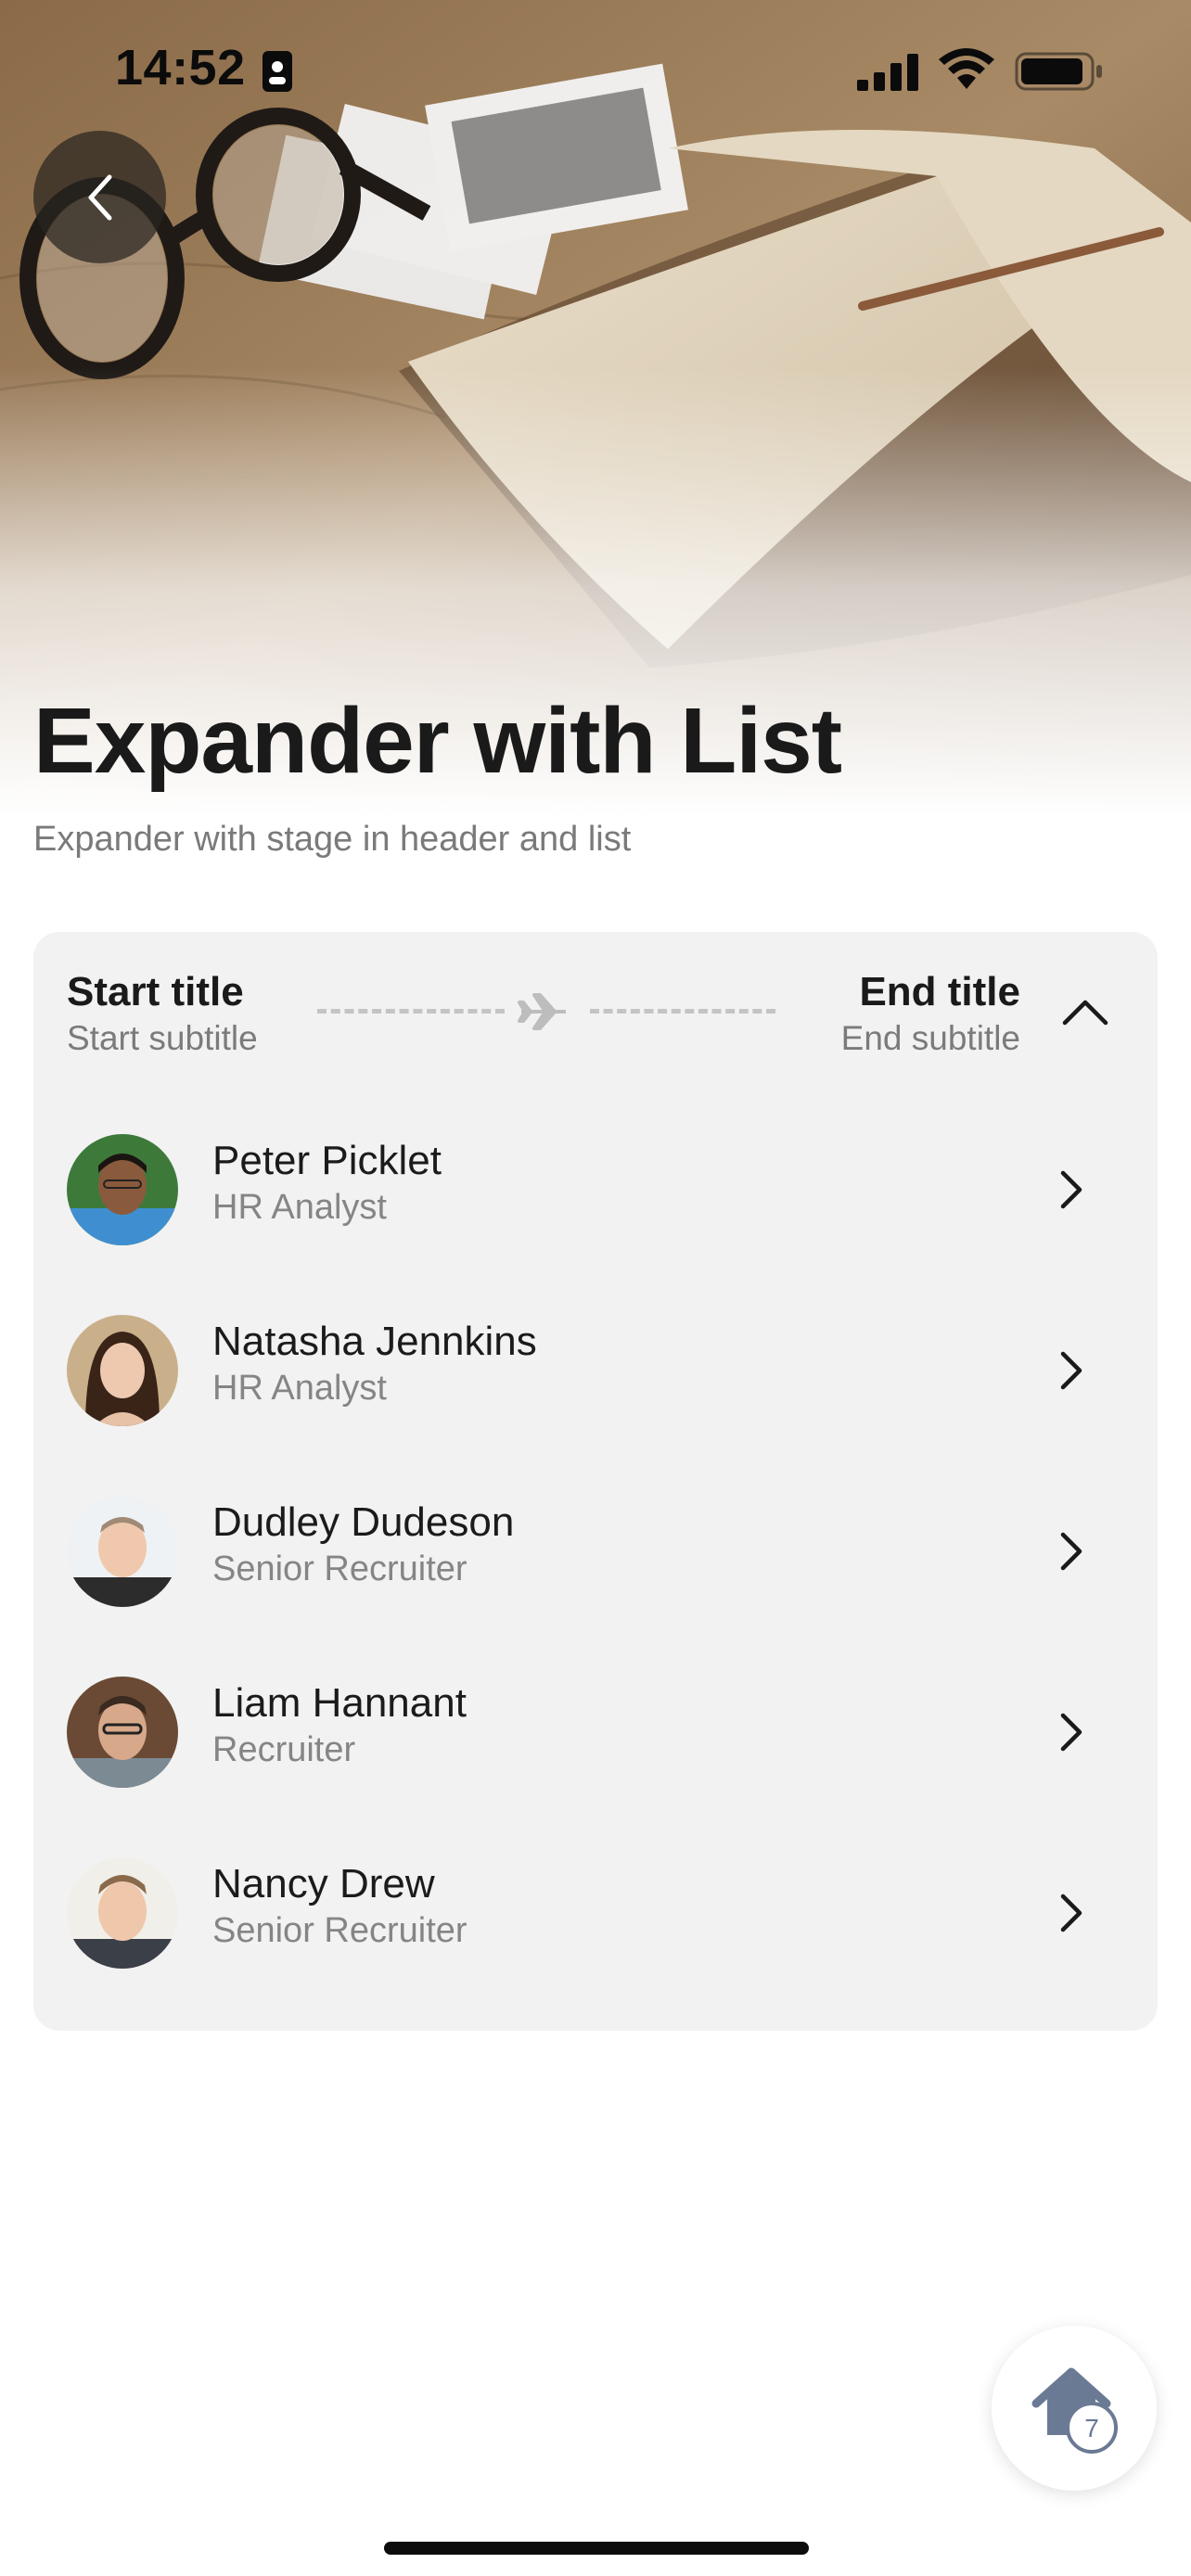 The height and width of the screenshot is (2576, 1191). I want to click on list-item: Dudley Dudeson Senior Recruiter, so click(595, 1551).